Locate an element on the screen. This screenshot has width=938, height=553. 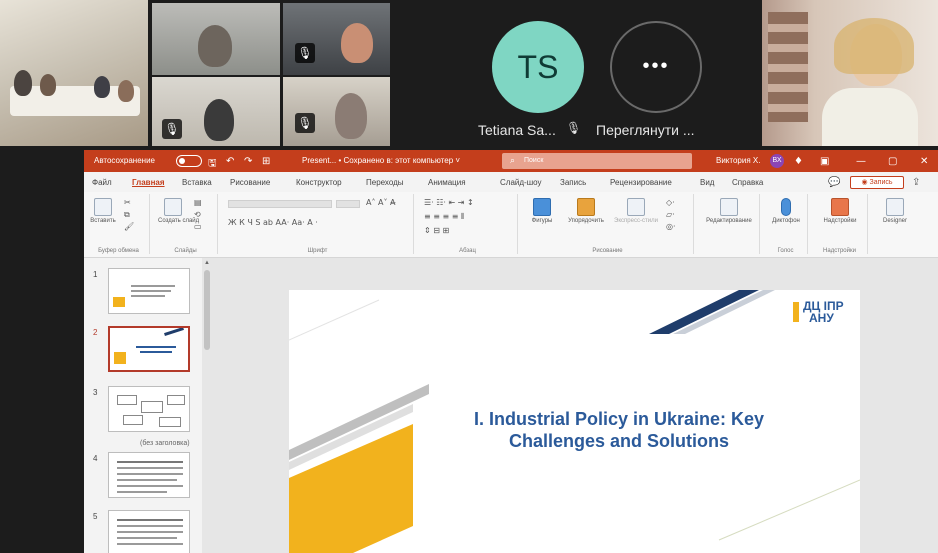
tab-help: Справка is located at coordinates (747, 182).